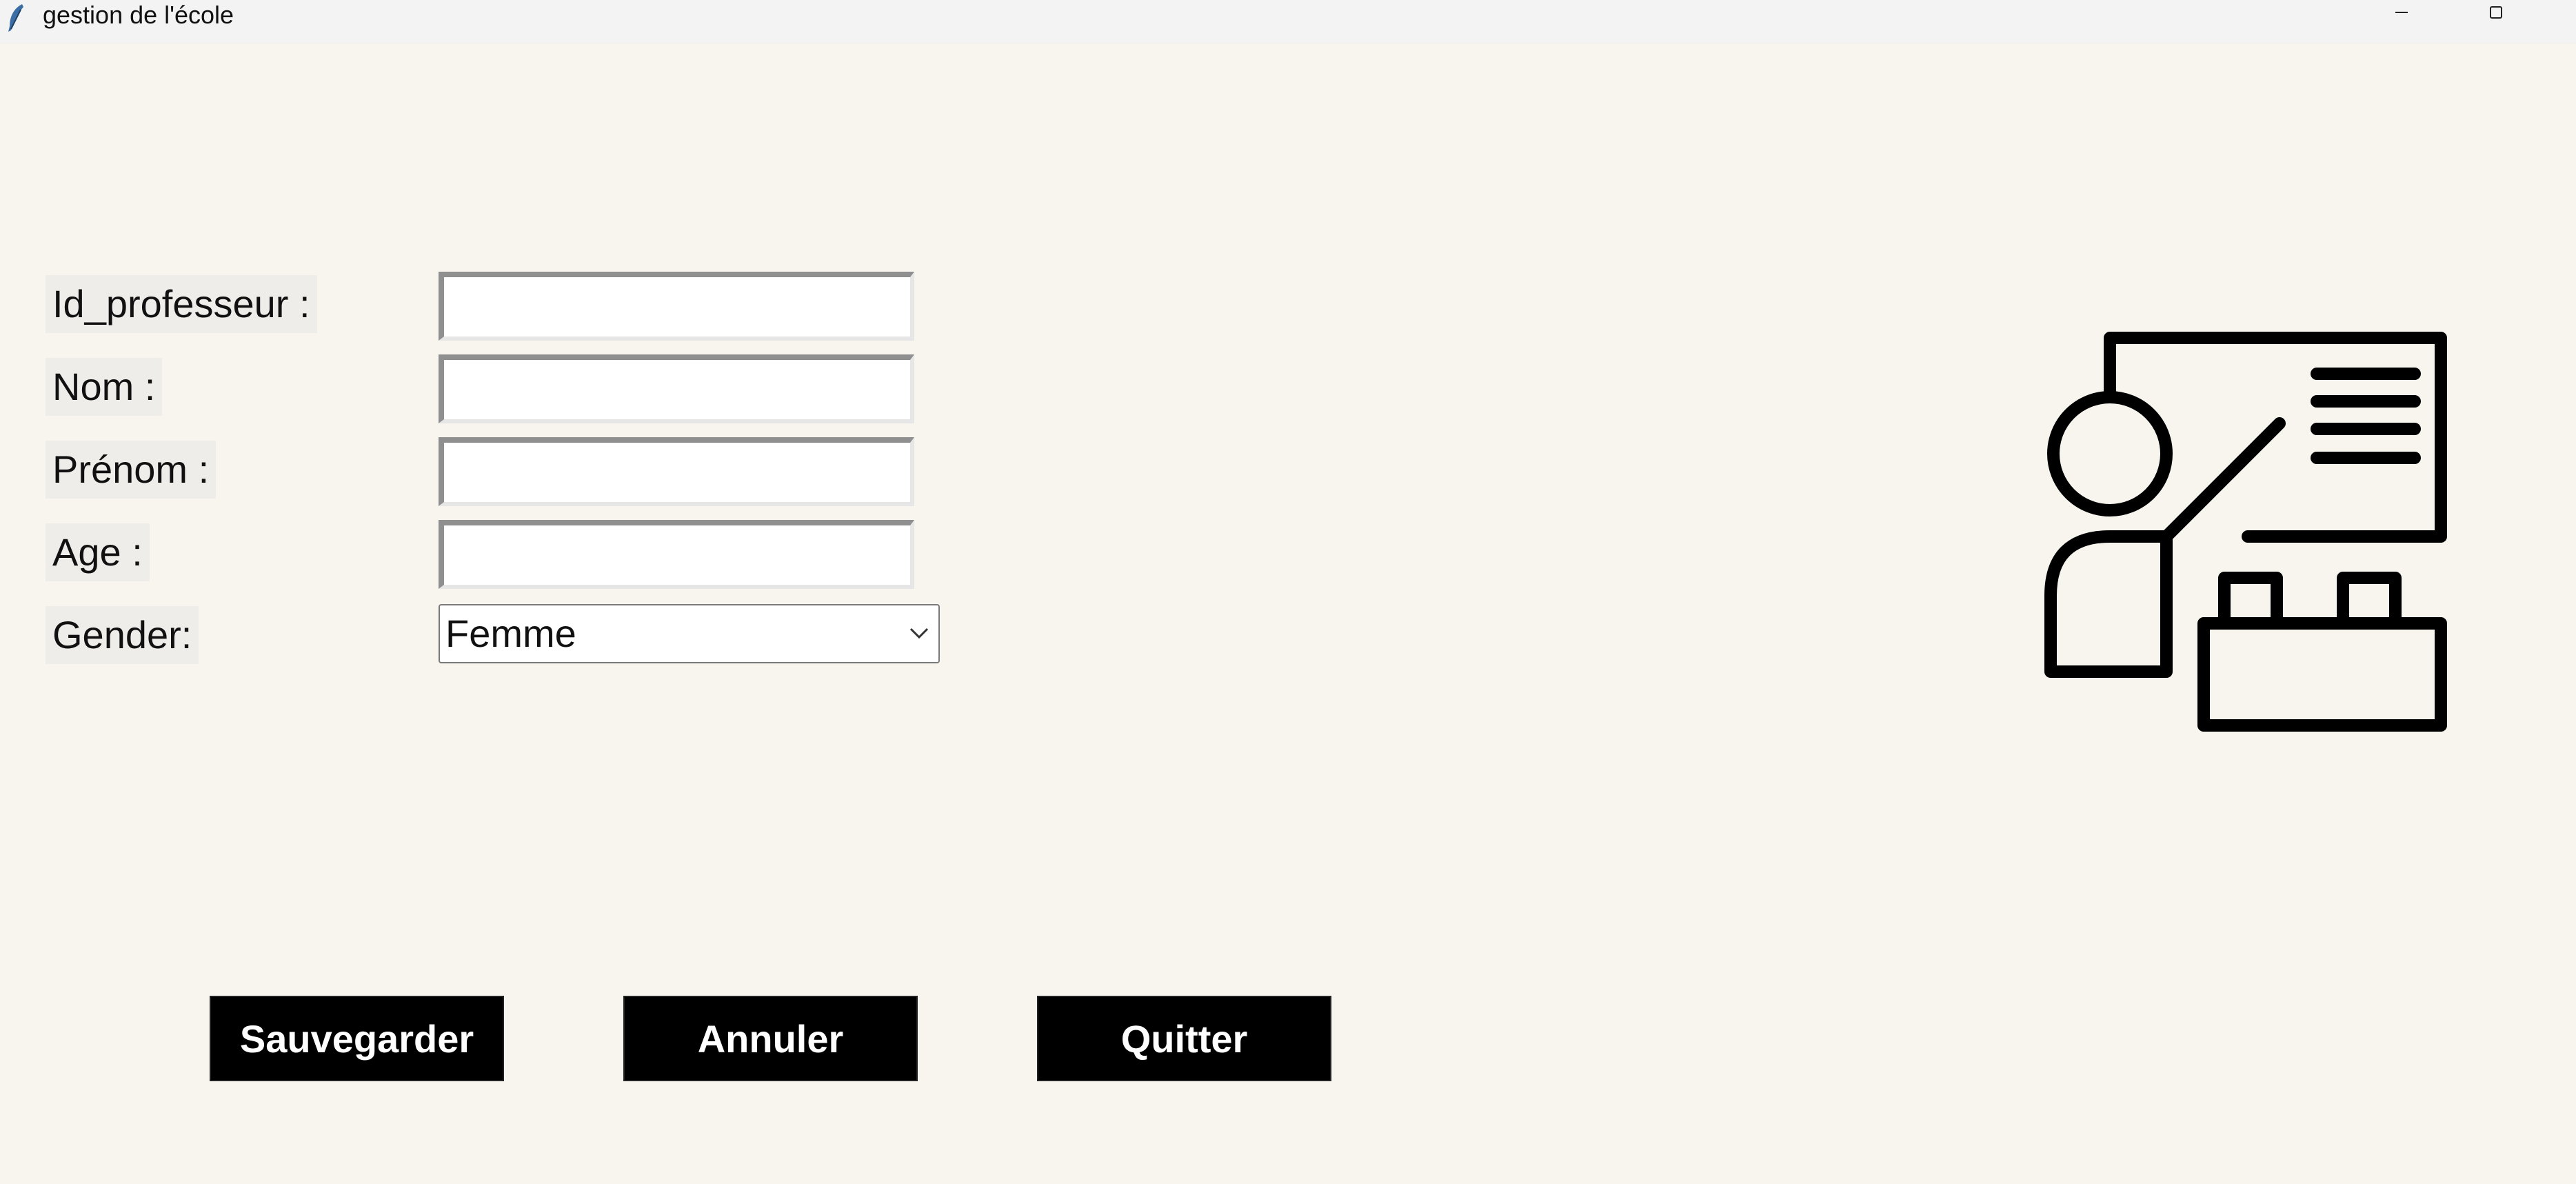  What do you see at coordinates (131, 470) in the screenshot?
I see `prenom-label: Prénom :` at bounding box center [131, 470].